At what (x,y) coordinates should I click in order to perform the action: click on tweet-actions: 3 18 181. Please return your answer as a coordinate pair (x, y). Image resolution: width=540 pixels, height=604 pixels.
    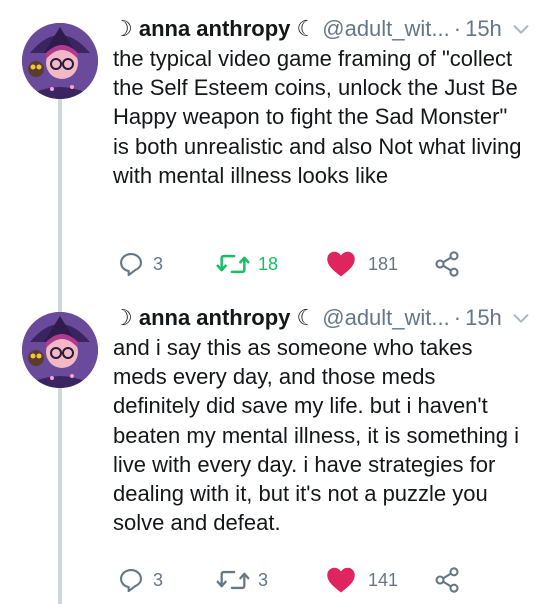
    Looking at the image, I should click on (323, 264).